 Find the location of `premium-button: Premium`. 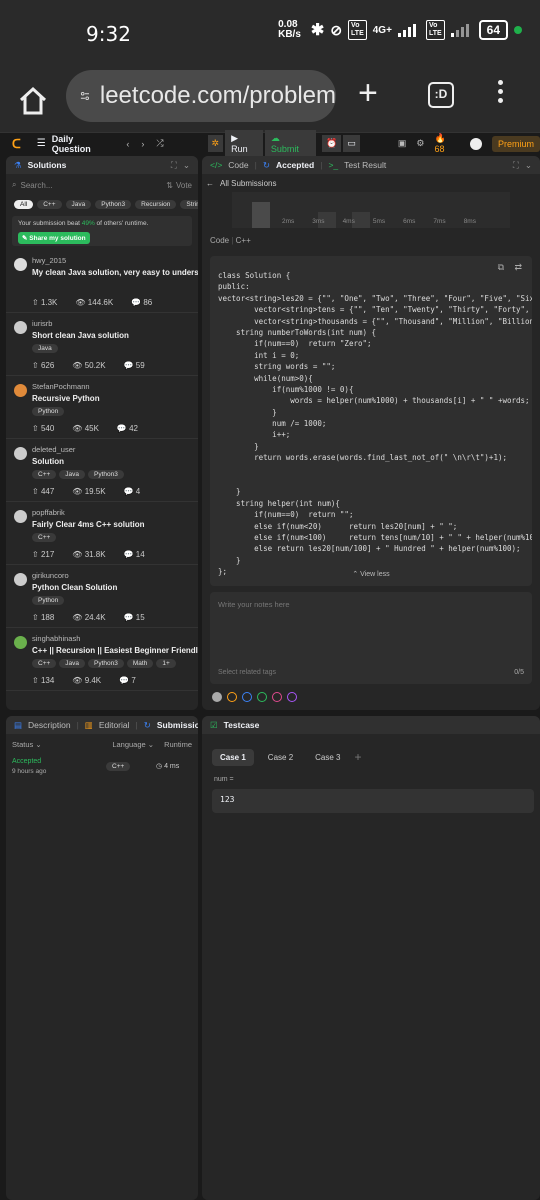

premium-button: Premium is located at coordinates (515, 143).